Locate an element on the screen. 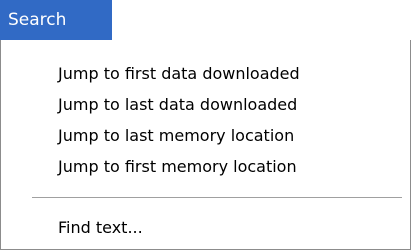 Image resolution: width=413 pixels, height=251 pixels. menu-item-jump-first-memory: Jump to first memory location is located at coordinates (205, 166).